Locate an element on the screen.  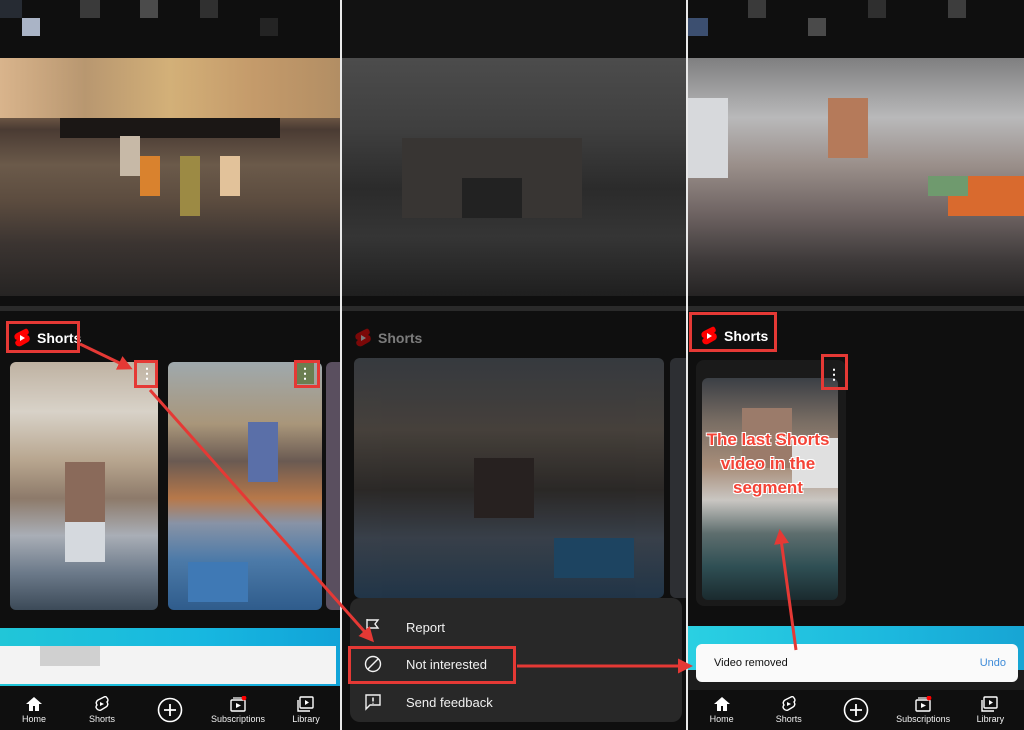
menu-item-send-feedback: Send feedback is located at coordinates (516, 702).